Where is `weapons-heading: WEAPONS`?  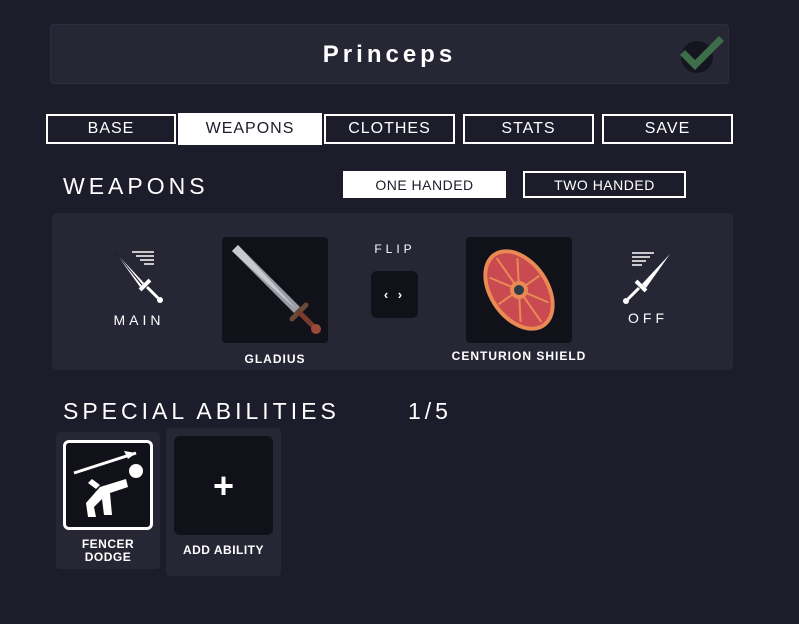
weapons-heading: WEAPONS is located at coordinates (136, 186).